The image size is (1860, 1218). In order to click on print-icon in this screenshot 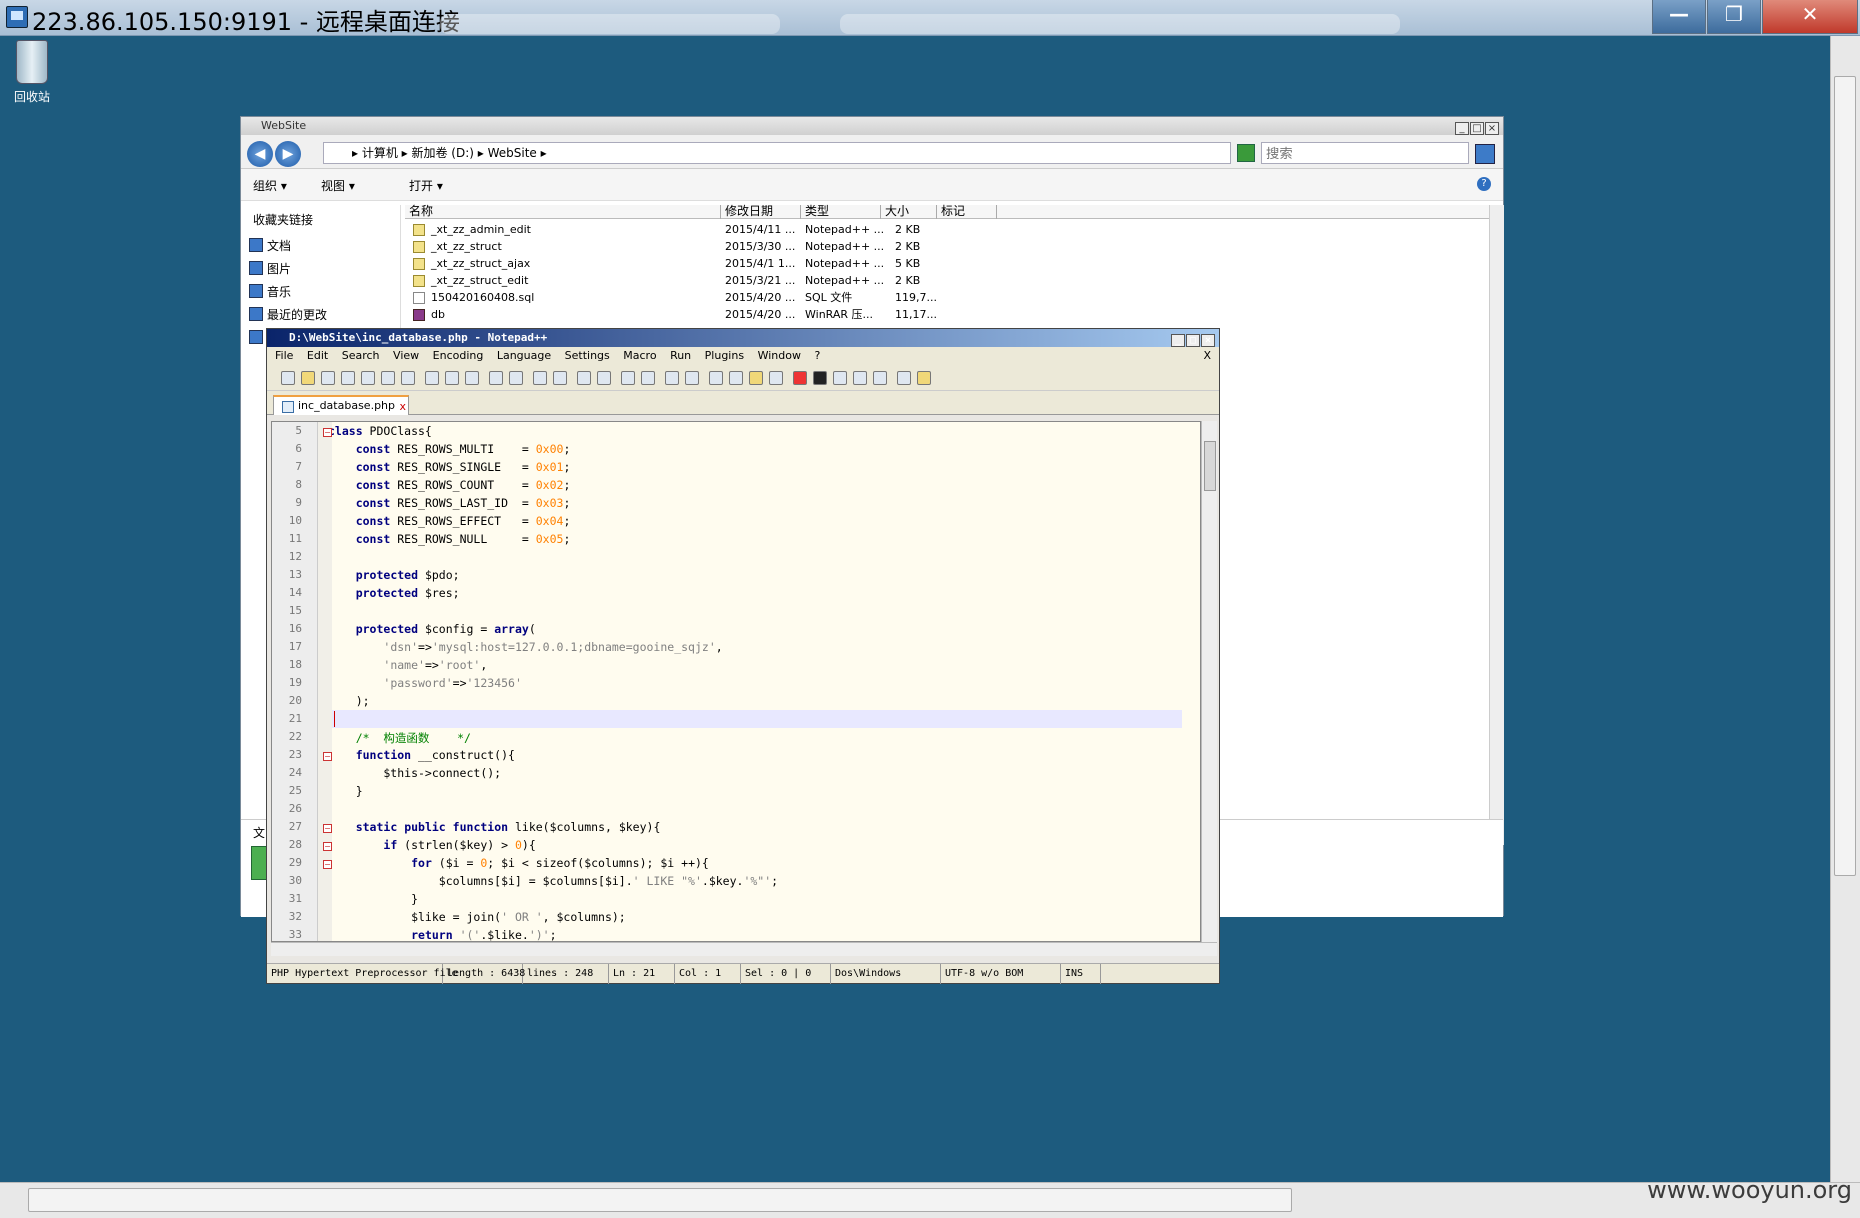, I will do `click(408, 378)`.